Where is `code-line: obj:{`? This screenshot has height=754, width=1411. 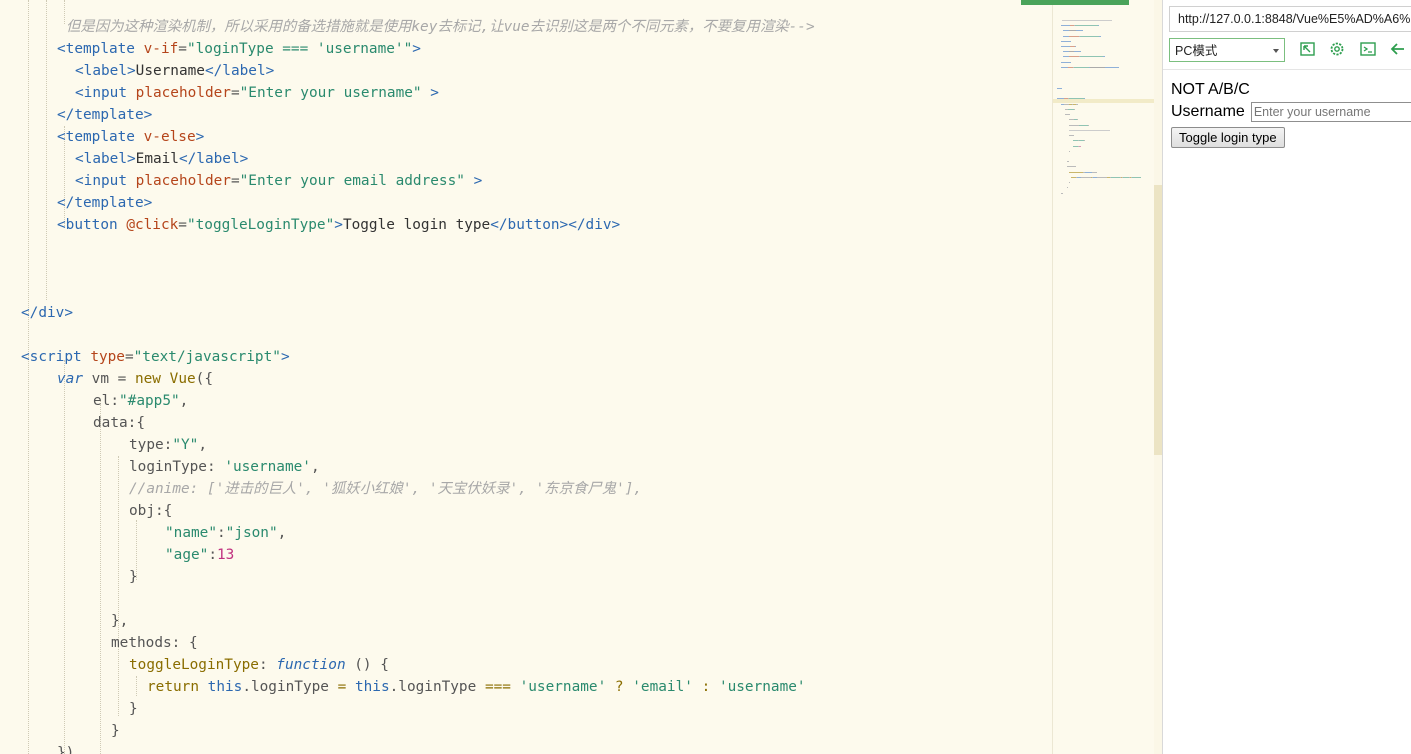
code-line: obj:{ is located at coordinates (150, 511).